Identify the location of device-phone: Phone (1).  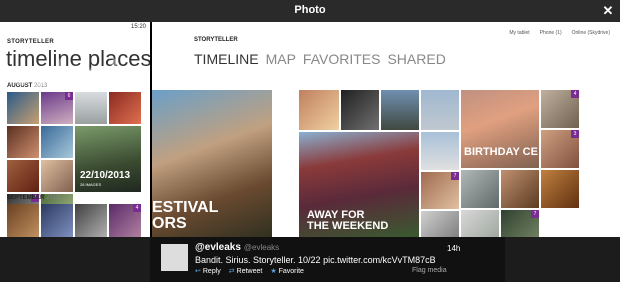
(551, 33).